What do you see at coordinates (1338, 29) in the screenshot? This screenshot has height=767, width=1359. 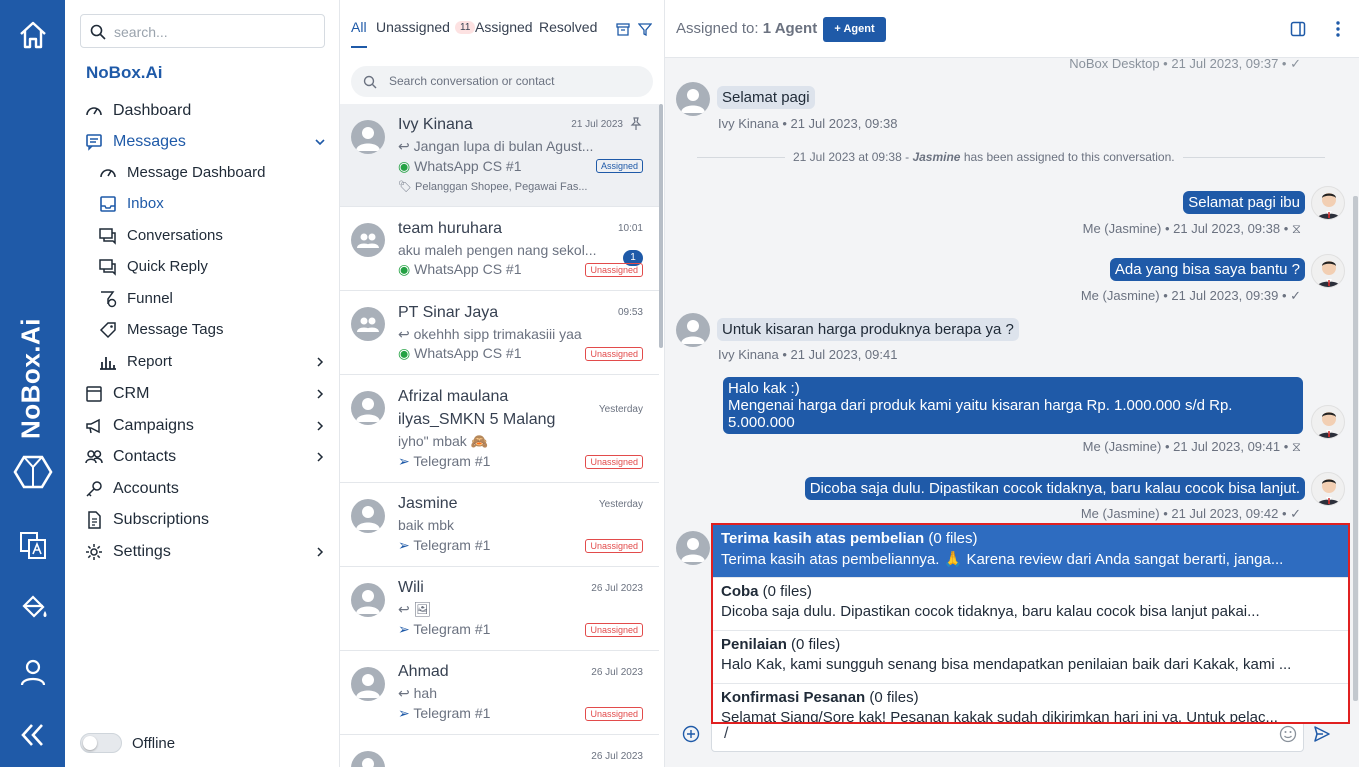 I see `more-options-icon` at bounding box center [1338, 29].